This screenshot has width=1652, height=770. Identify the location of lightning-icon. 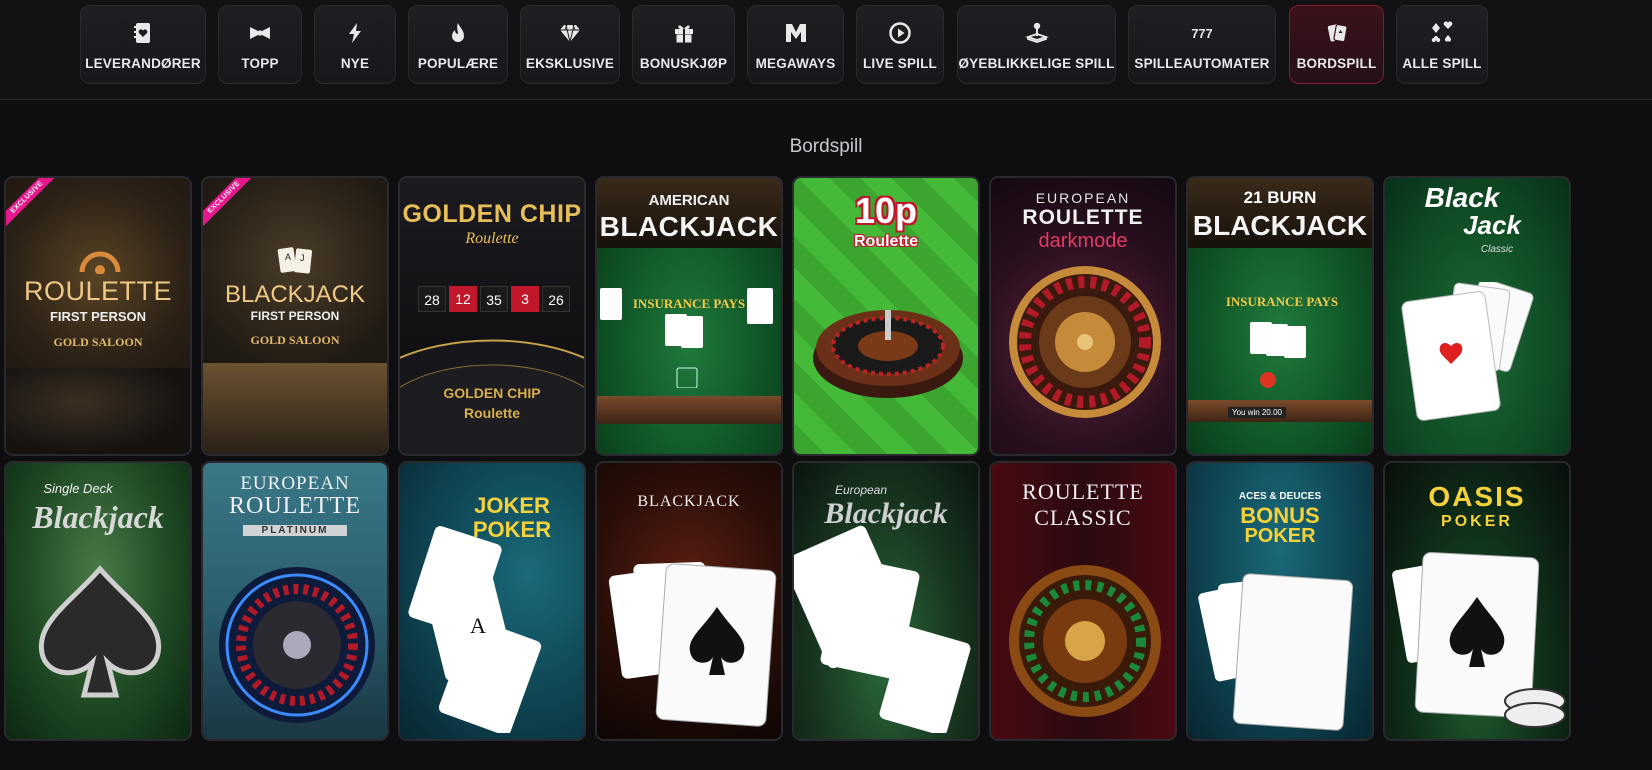
(355, 33).